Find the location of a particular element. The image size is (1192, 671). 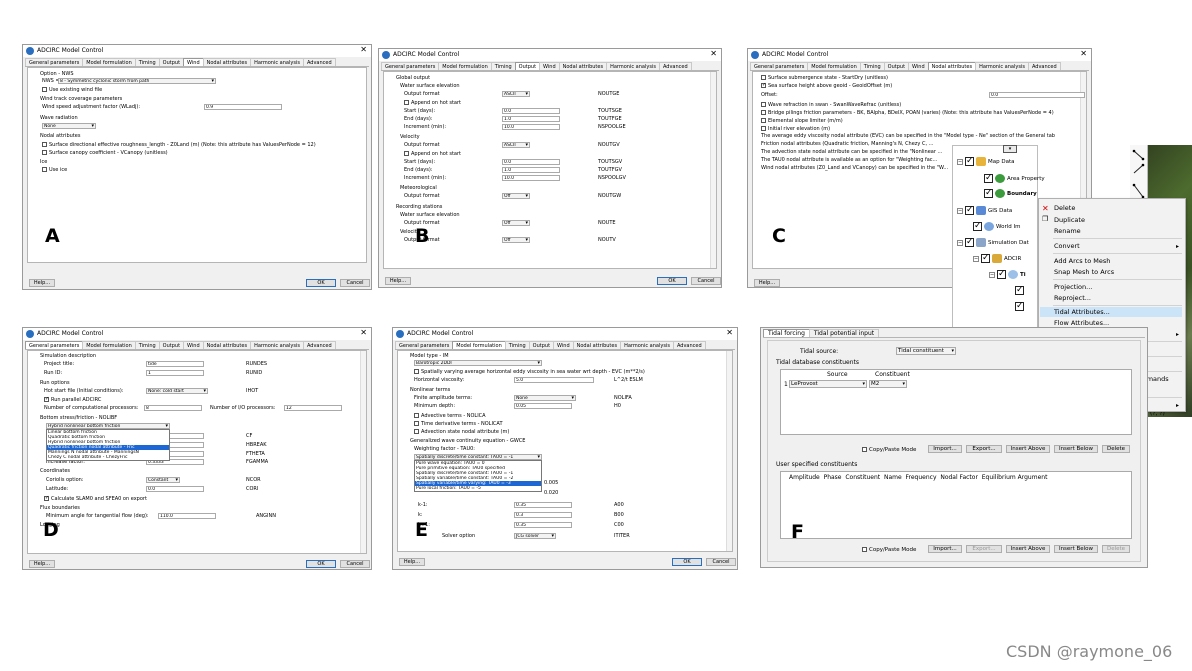

horizontal-viscosity-input: 5.0 is located at coordinates (554, 380).